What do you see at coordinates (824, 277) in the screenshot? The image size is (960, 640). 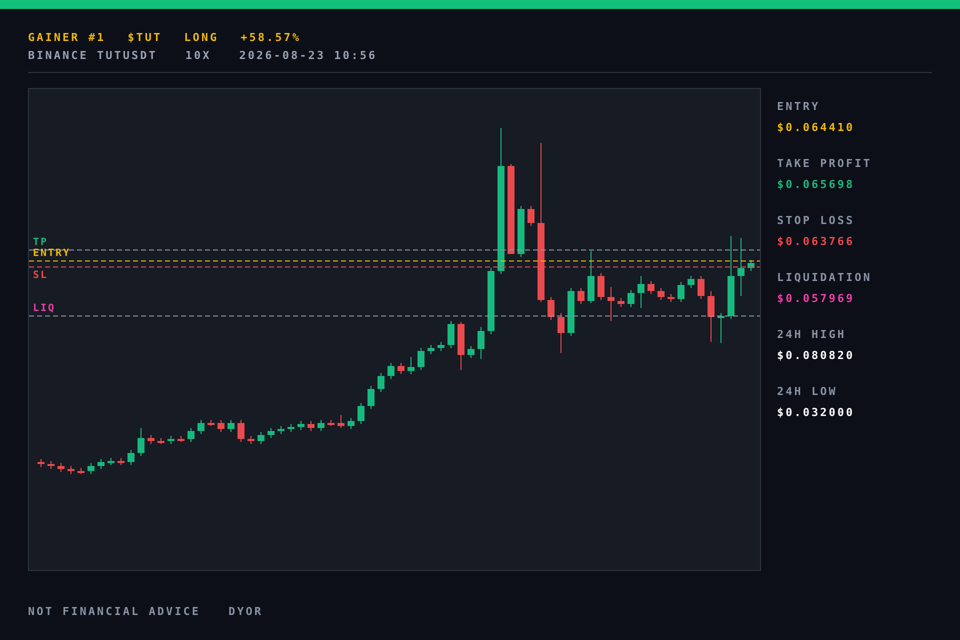 I see `stat-label: LIQUIDATION` at bounding box center [824, 277].